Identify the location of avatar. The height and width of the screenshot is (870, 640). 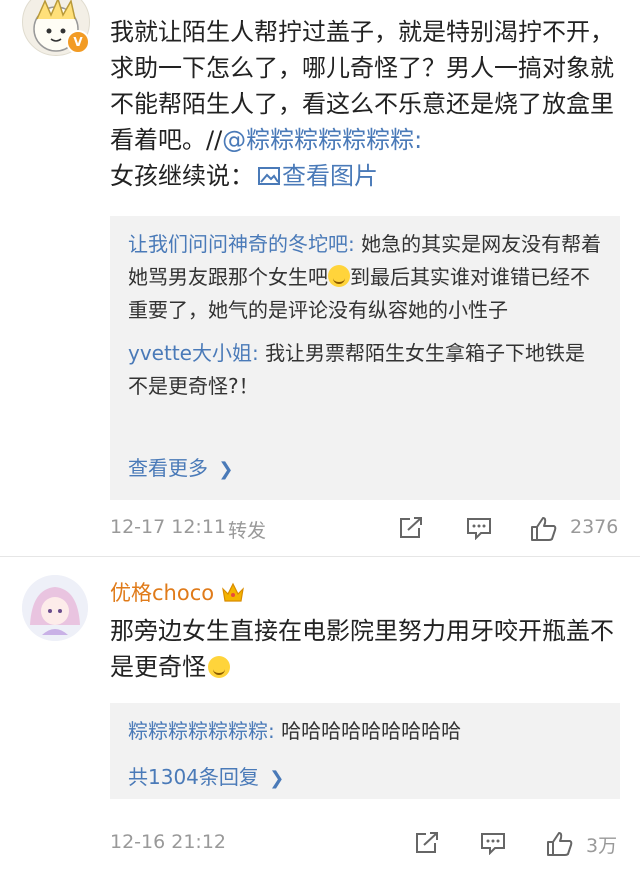
(55, 608).